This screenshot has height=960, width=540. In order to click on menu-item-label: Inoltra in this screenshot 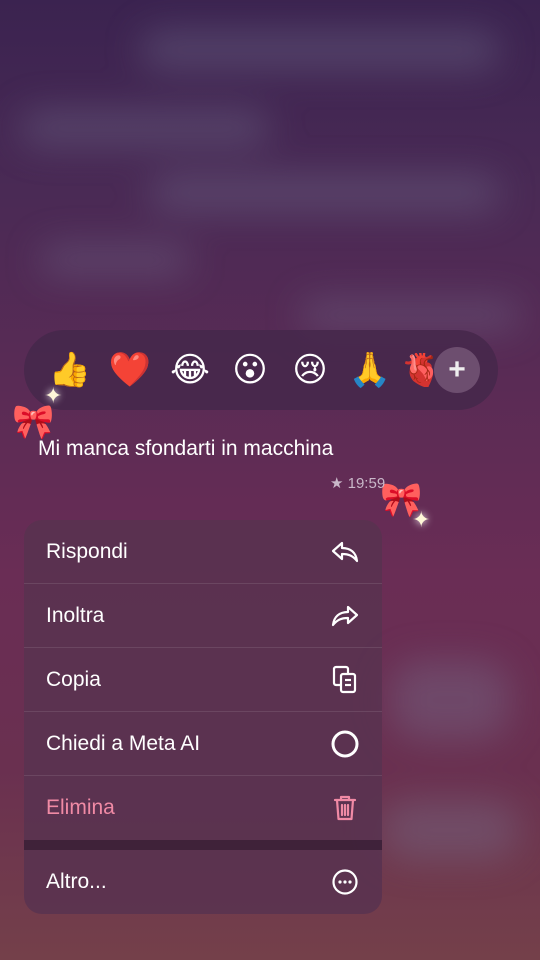, I will do `click(75, 615)`.